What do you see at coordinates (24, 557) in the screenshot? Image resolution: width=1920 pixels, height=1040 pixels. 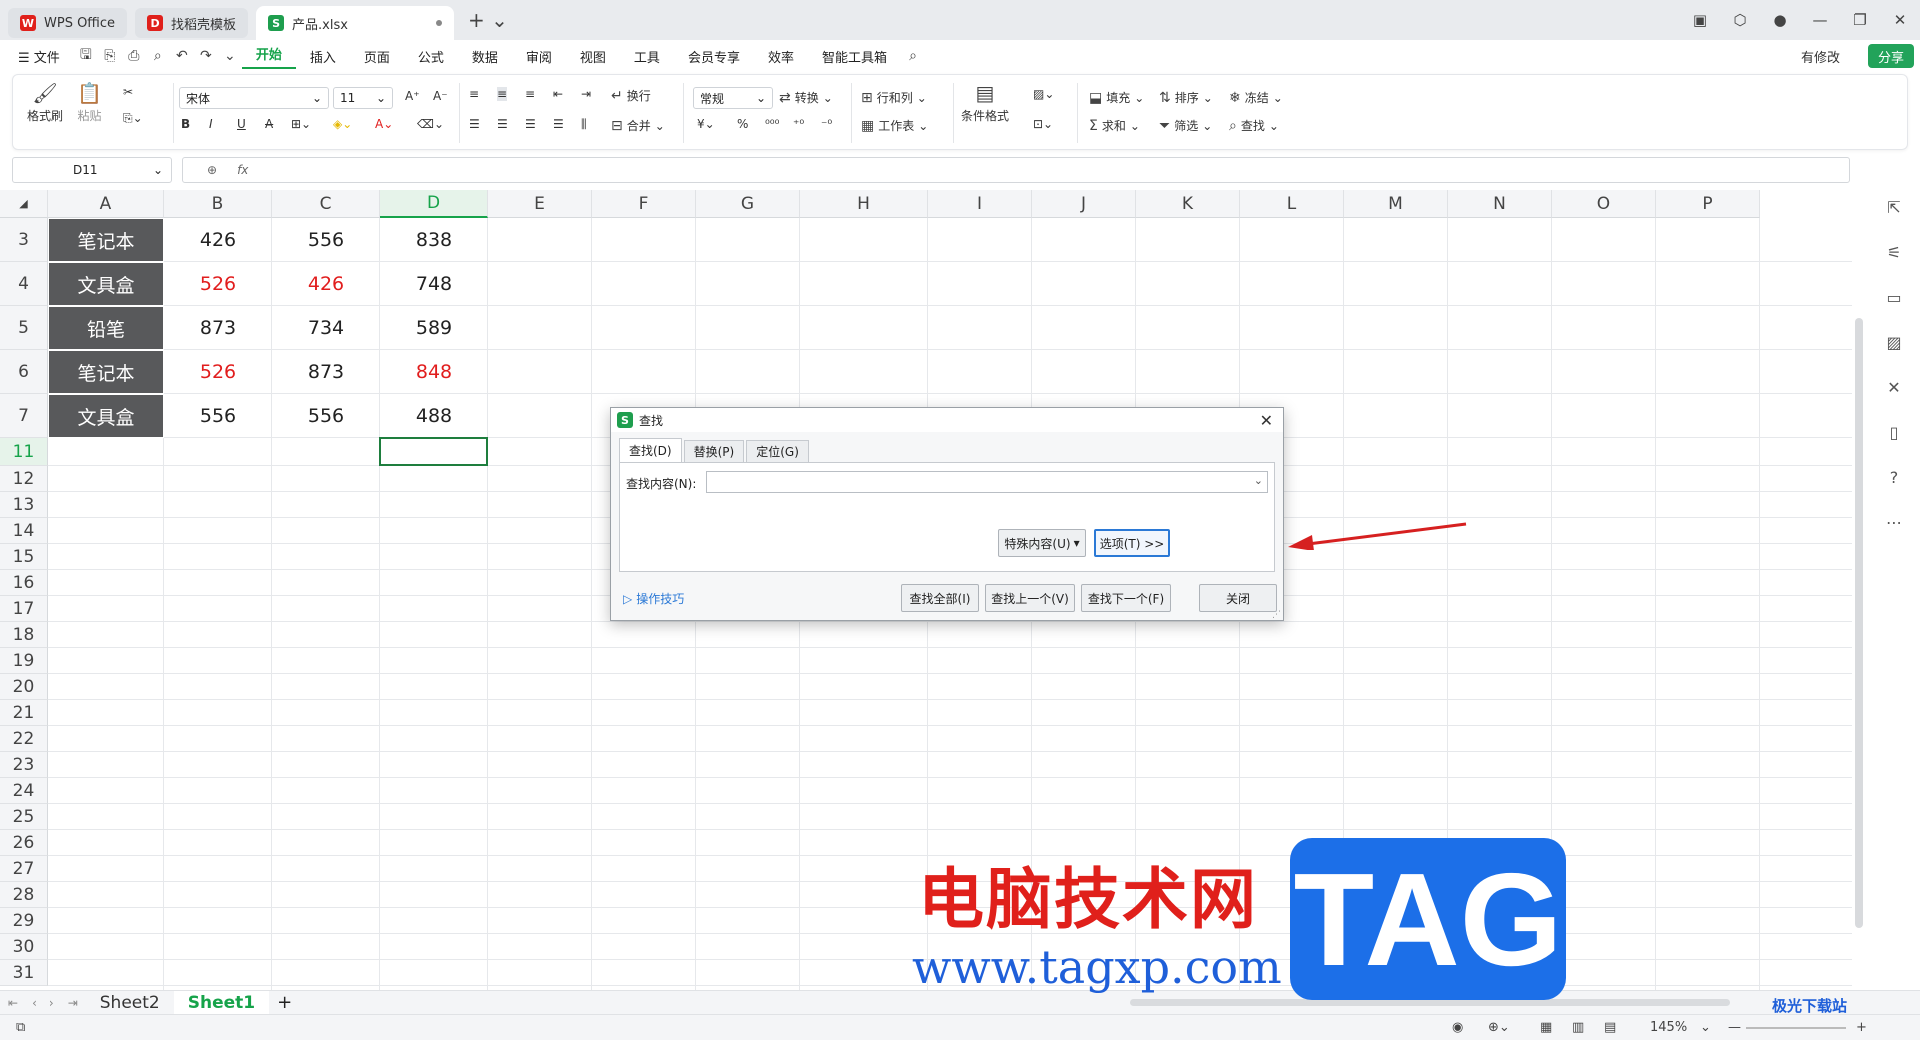 I see `row-header-15: 15` at bounding box center [24, 557].